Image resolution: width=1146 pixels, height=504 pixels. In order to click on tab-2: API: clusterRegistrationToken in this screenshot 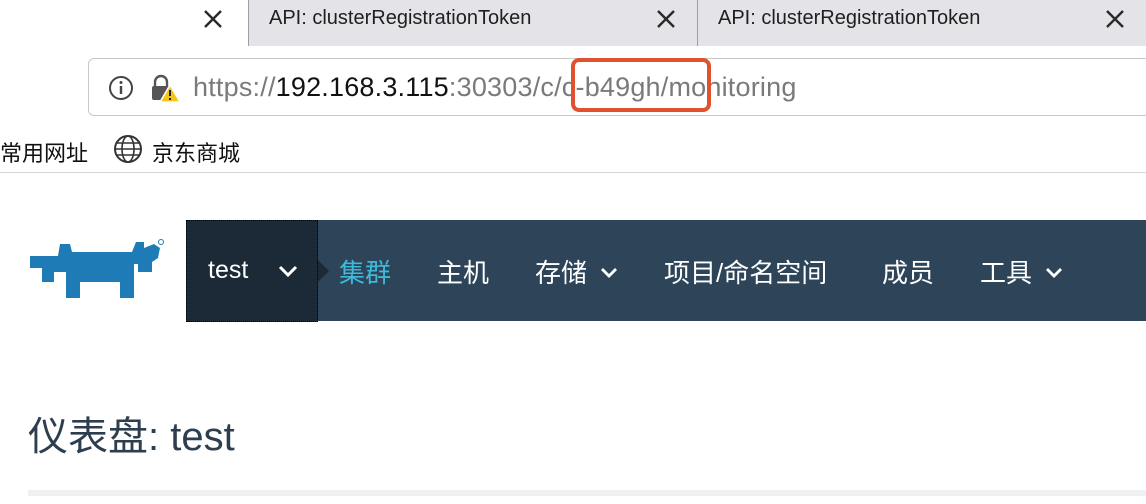, I will do `click(921, 23)`.